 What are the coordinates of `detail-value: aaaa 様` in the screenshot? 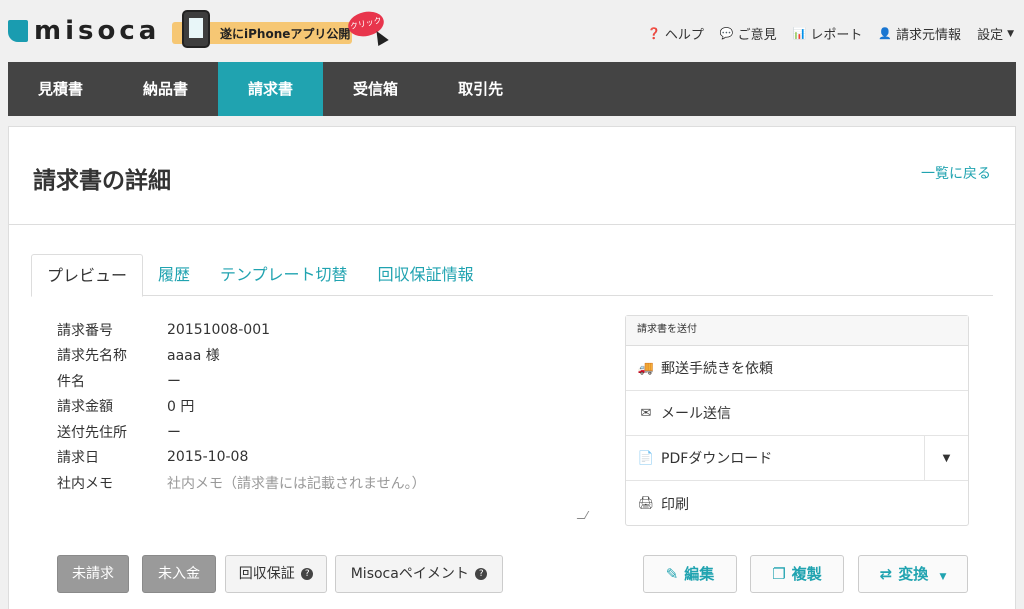 It's located at (193, 356).